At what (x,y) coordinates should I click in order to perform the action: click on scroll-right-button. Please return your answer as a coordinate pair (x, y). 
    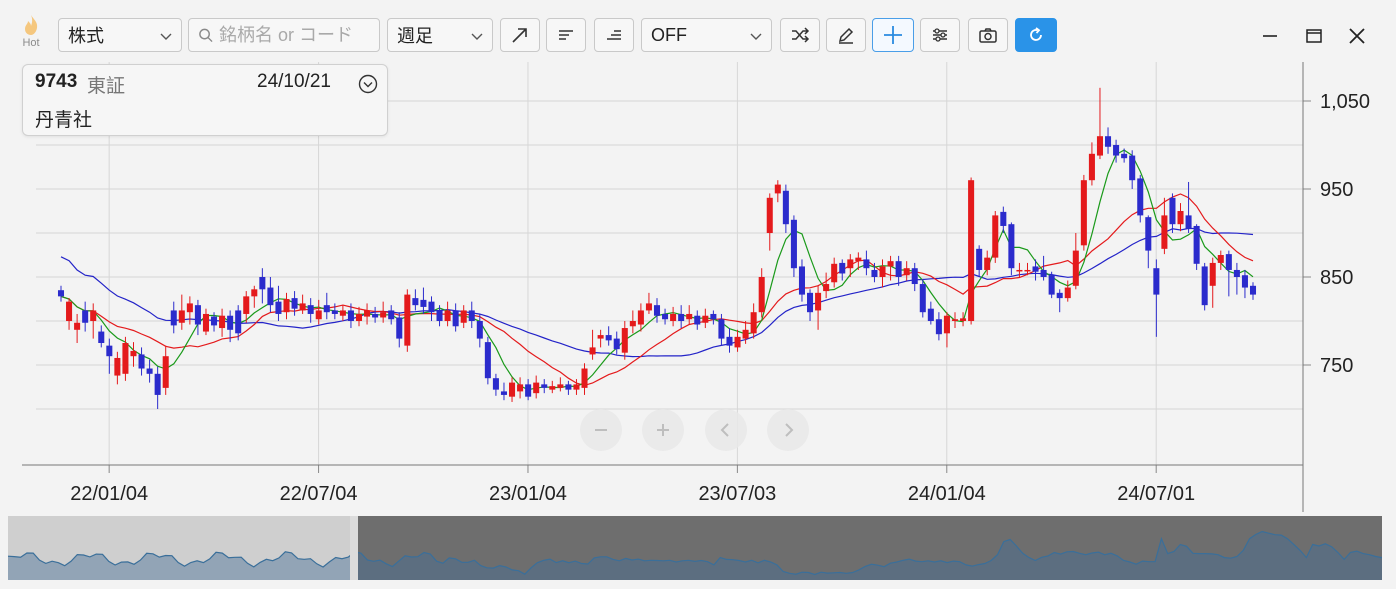
    Looking at the image, I should click on (788, 430).